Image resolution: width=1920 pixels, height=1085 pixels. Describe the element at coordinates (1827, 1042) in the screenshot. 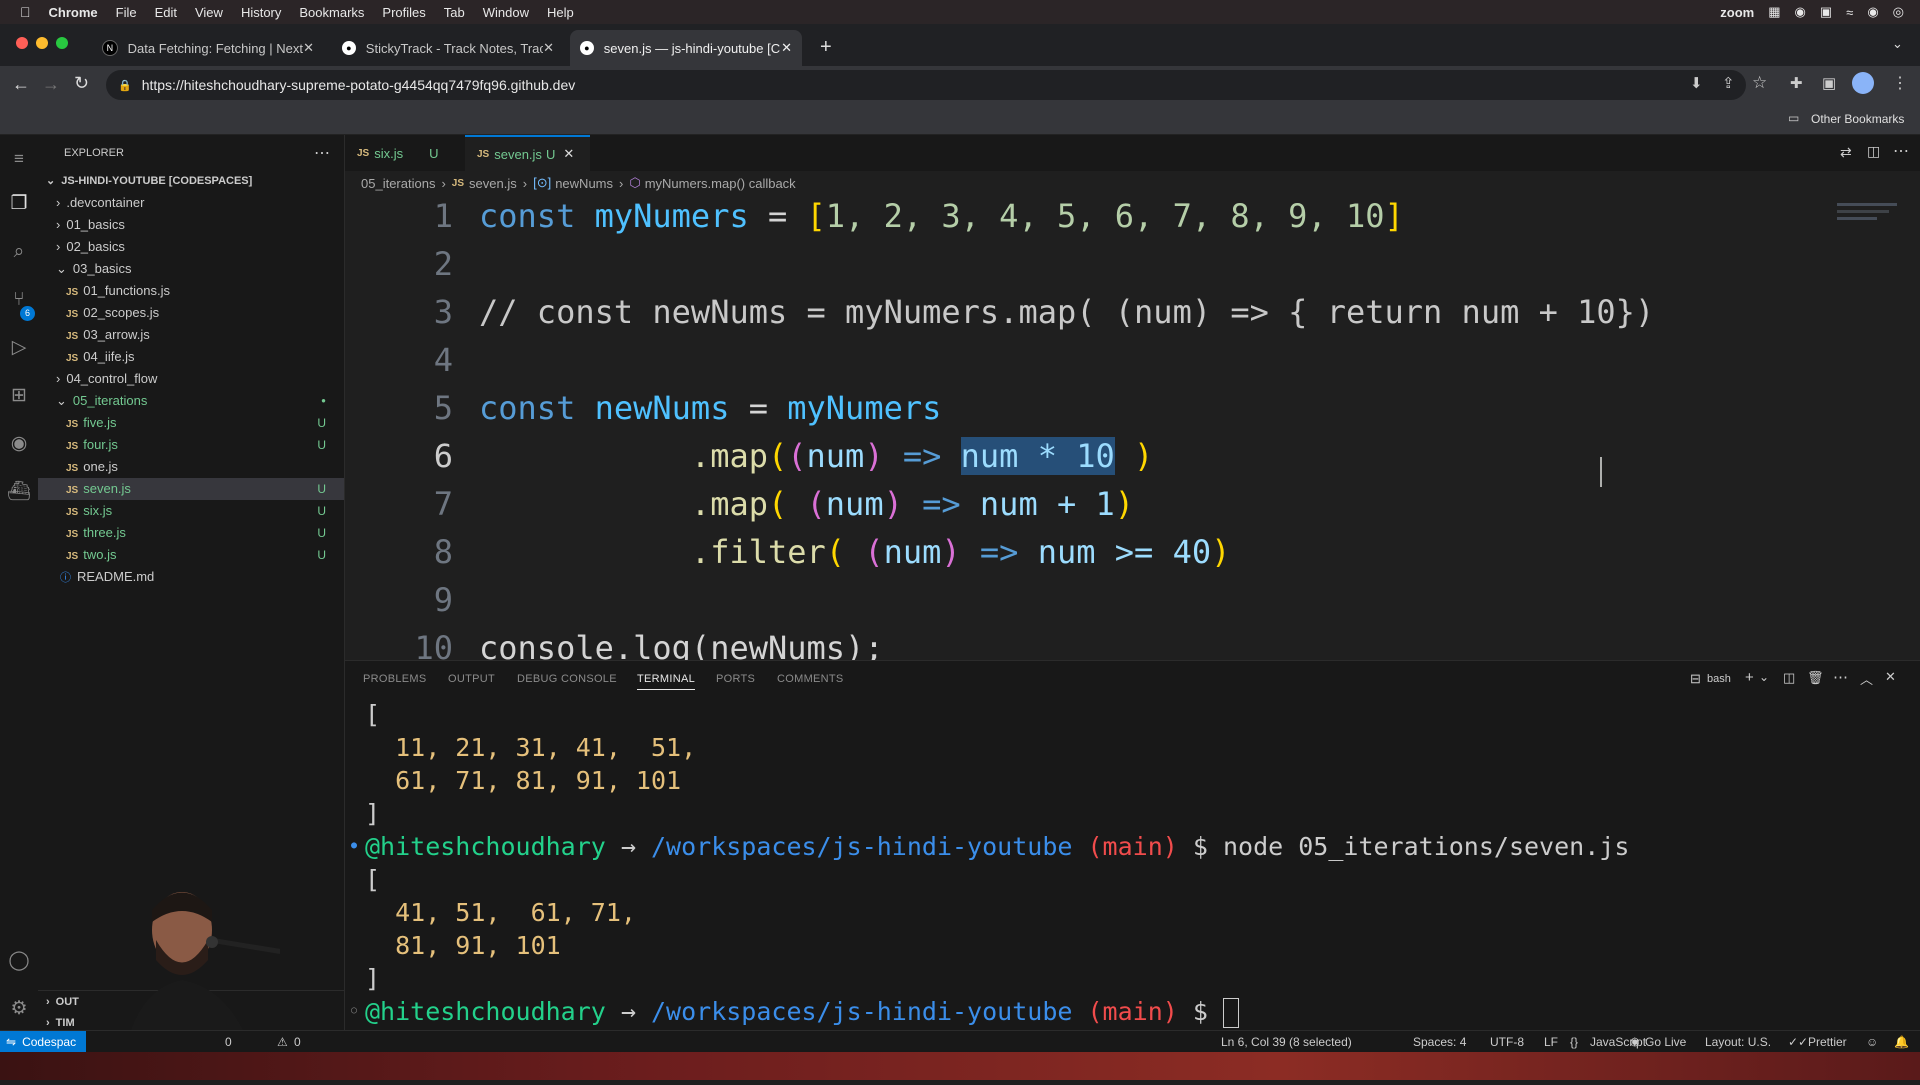

I see `prettier-status: Prettier` at that location.